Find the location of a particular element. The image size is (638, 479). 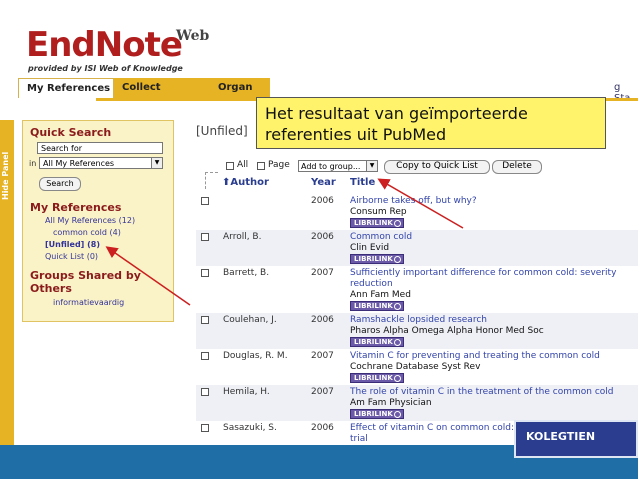

search-button: Search is located at coordinates (60, 184).